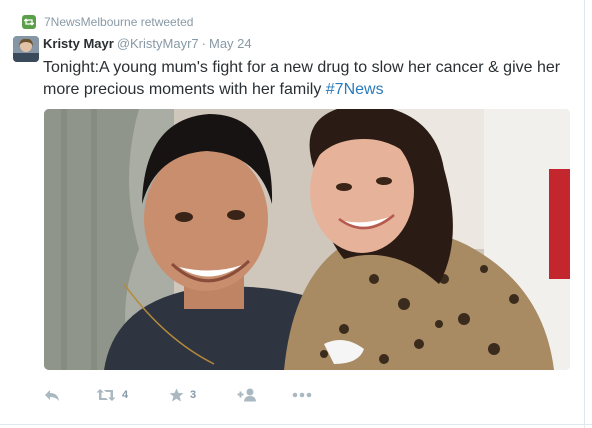 The height and width of the screenshot is (428, 592). I want to click on more-button, so click(302, 395).